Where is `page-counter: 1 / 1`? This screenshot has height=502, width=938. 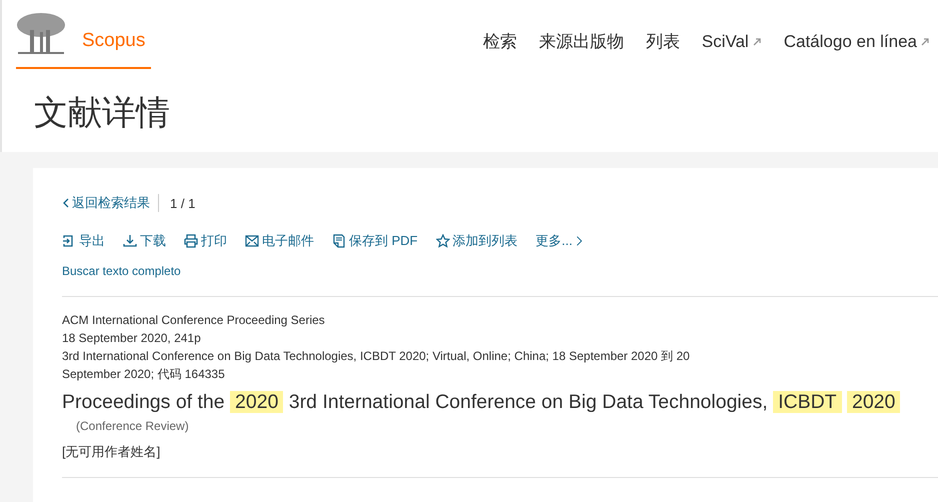 page-counter: 1 / 1 is located at coordinates (183, 203).